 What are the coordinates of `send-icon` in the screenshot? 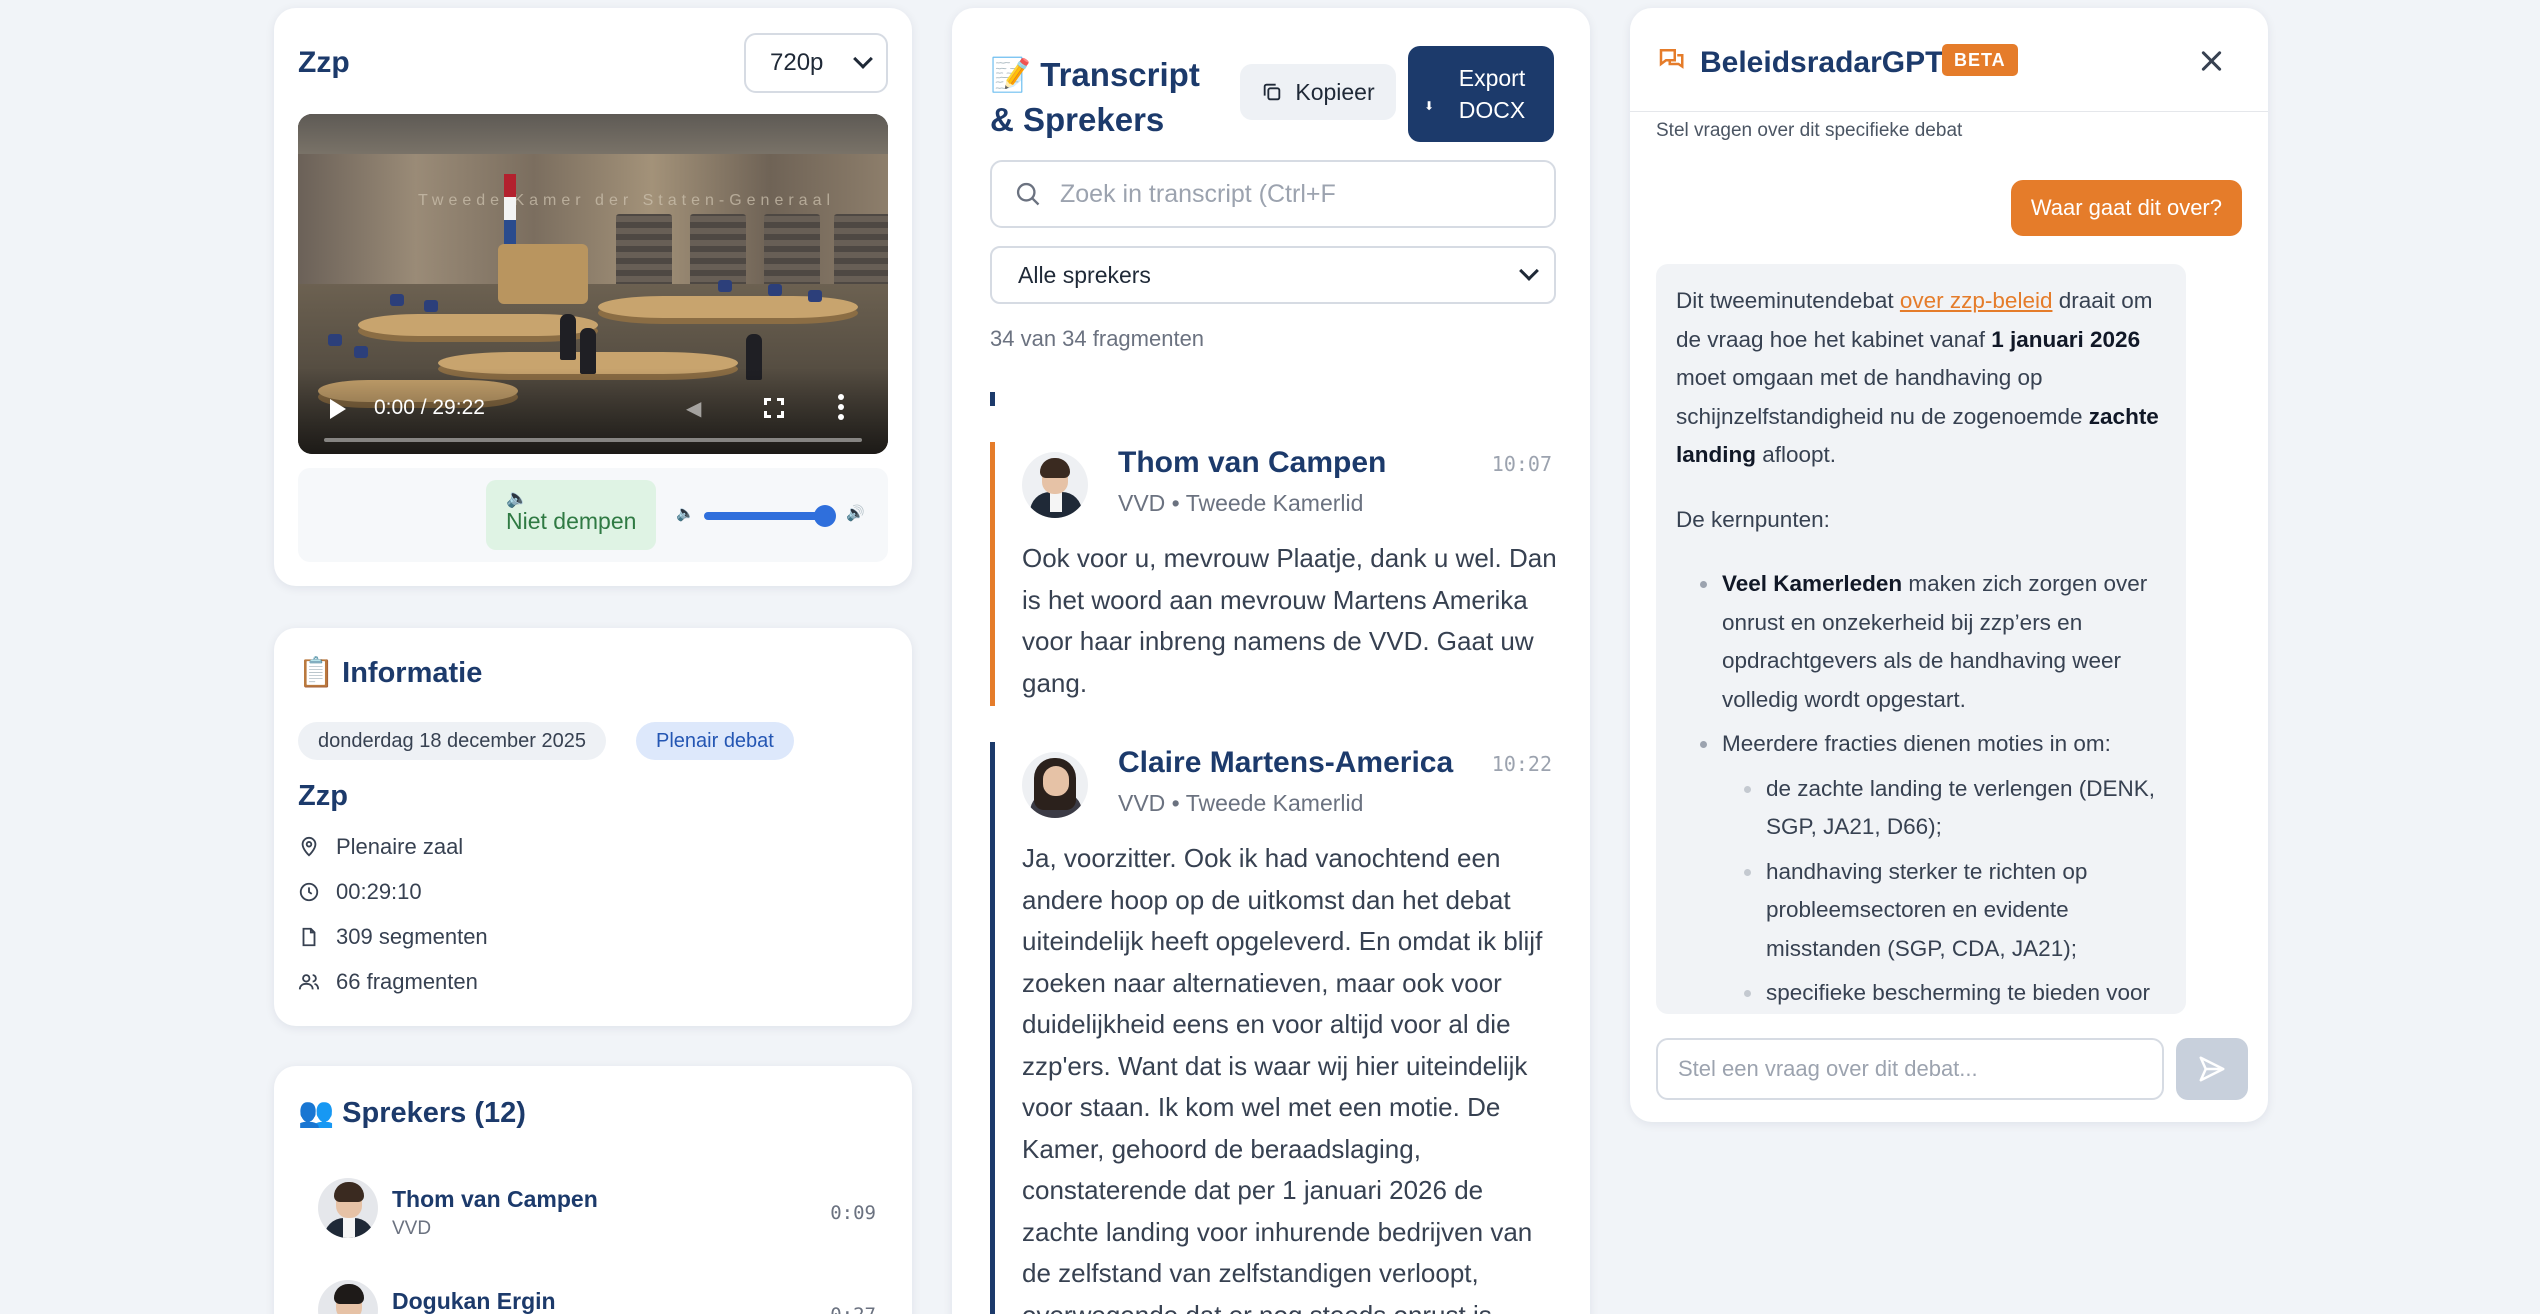 It's located at (2212, 1069).